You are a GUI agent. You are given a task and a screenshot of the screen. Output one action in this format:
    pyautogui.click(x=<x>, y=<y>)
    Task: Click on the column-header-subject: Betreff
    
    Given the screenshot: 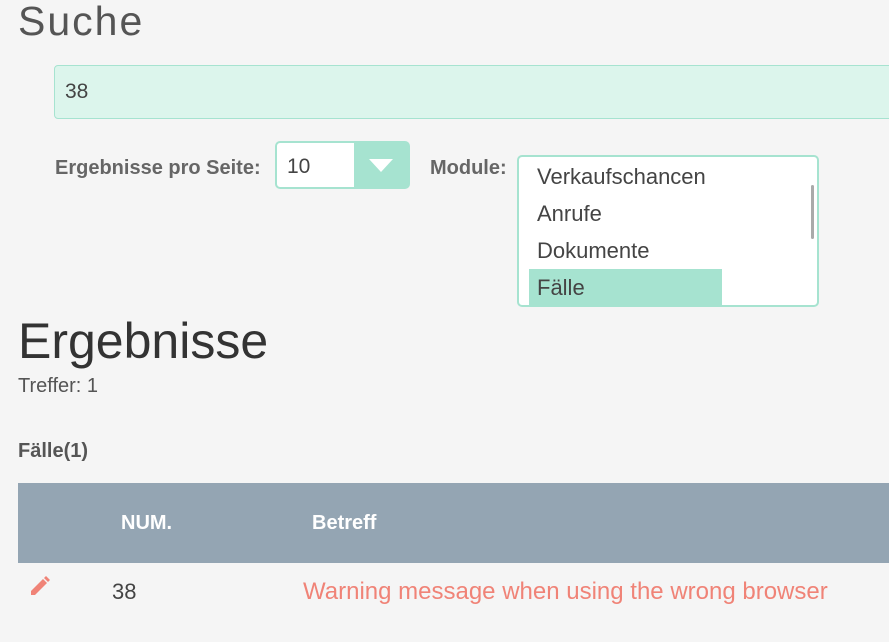 What is the action you would take?
    pyautogui.click(x=344, y=523)
    